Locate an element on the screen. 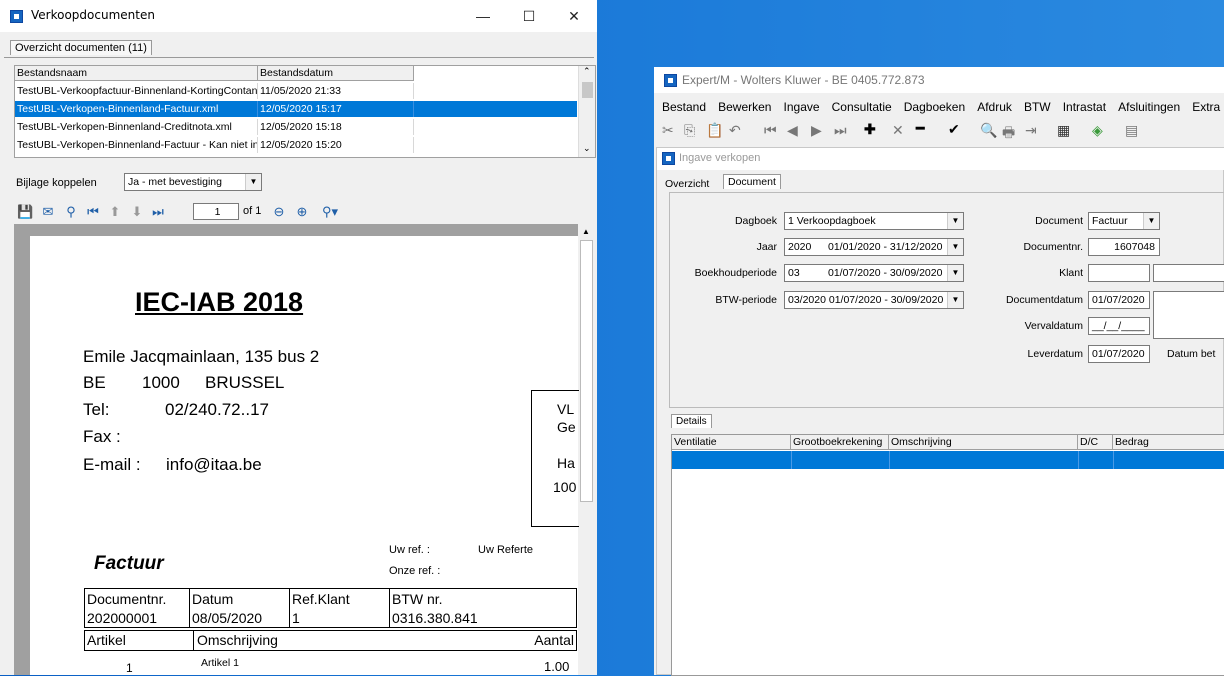 This screenshot has height=676, width=1224. mail-icon: ✉ is located at coordinates (48, 212).